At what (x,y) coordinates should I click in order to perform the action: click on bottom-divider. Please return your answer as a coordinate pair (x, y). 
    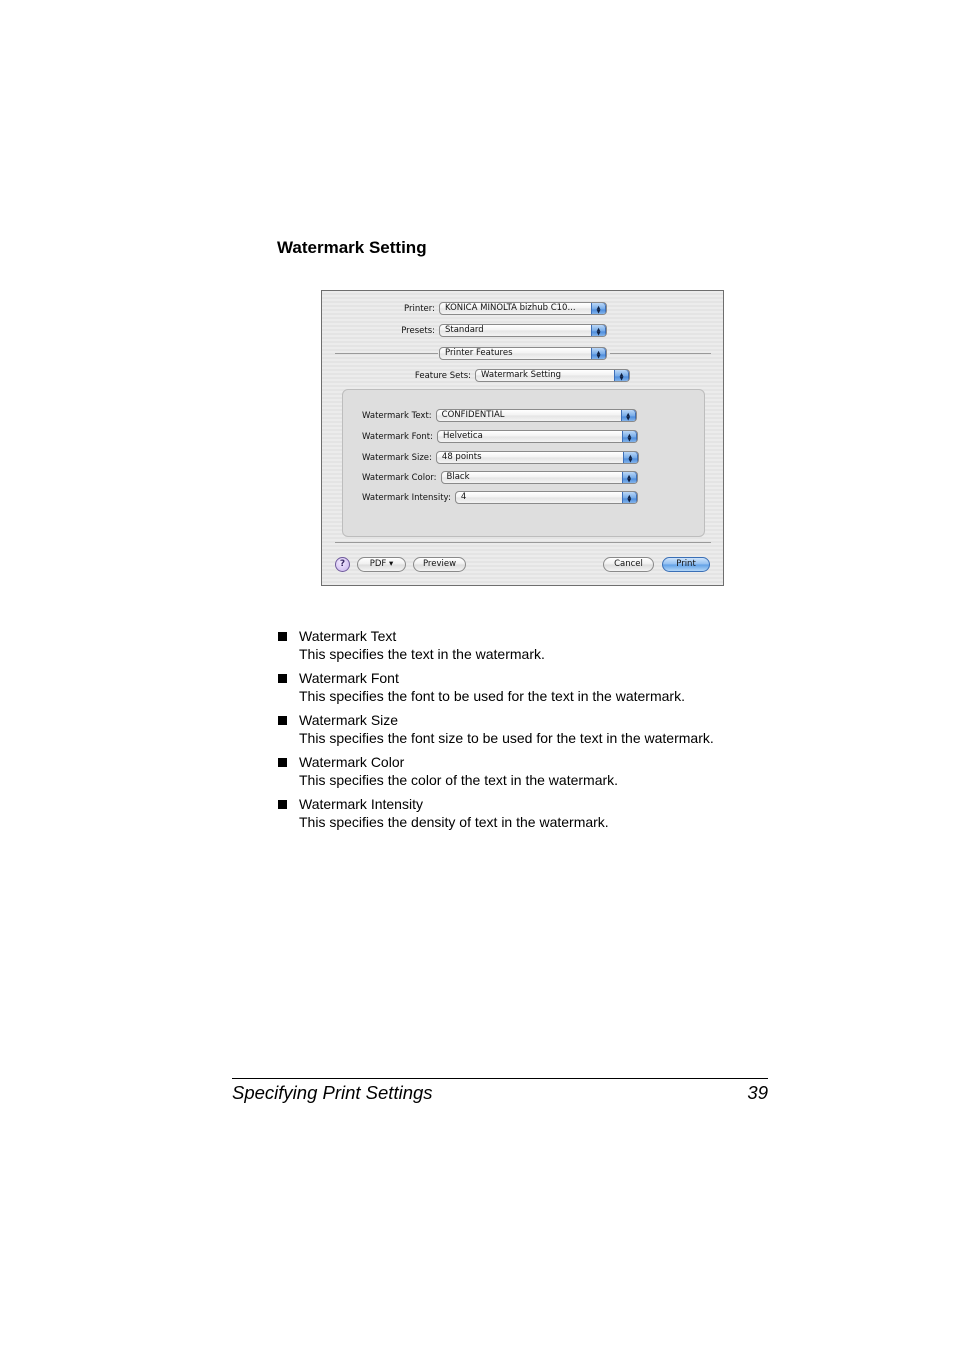
    Looking at the image, I should click on (523, 542).